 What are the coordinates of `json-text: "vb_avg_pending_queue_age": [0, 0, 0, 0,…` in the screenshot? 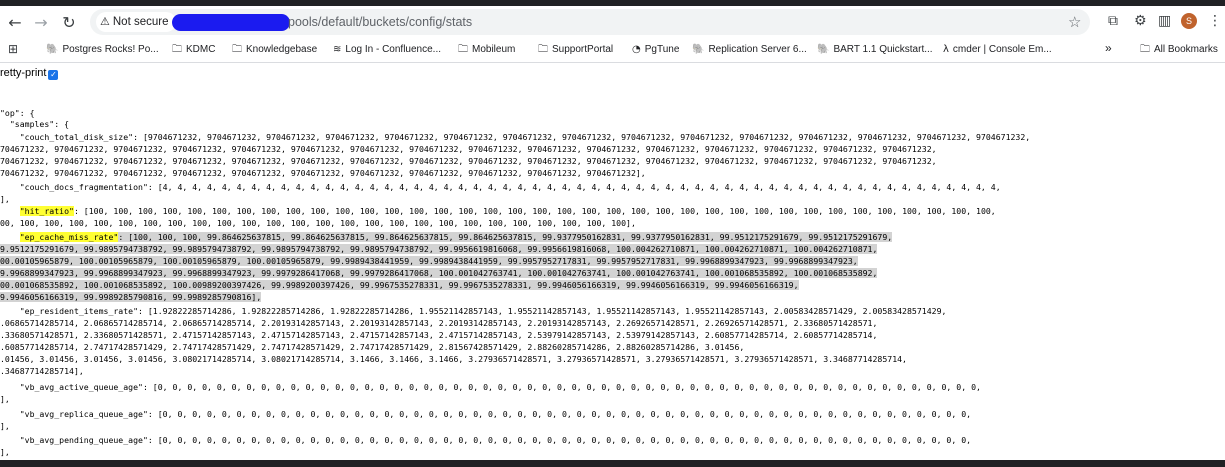 It's located at (486, 440).